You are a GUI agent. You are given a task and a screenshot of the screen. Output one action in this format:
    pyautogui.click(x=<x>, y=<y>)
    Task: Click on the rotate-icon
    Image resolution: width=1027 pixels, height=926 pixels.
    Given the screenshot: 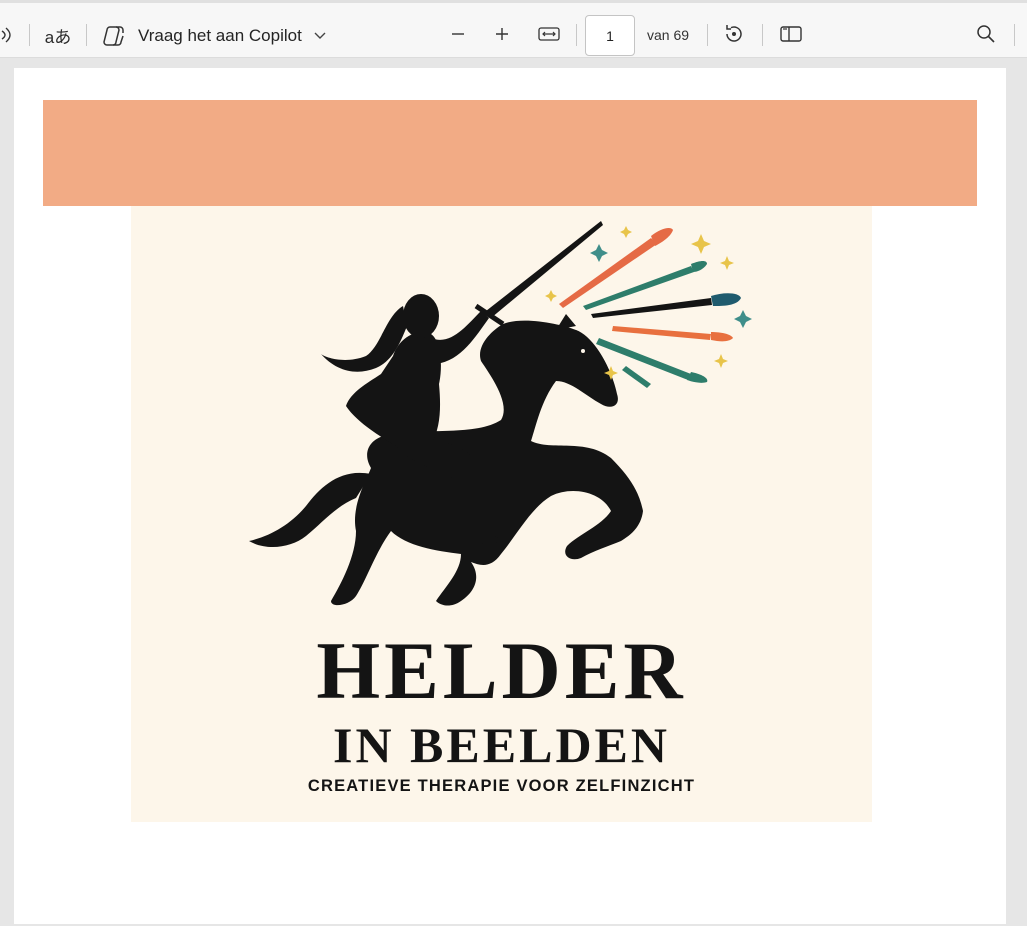 What is the action you would take?
    pyautogui.click(x=734, y=36)
    